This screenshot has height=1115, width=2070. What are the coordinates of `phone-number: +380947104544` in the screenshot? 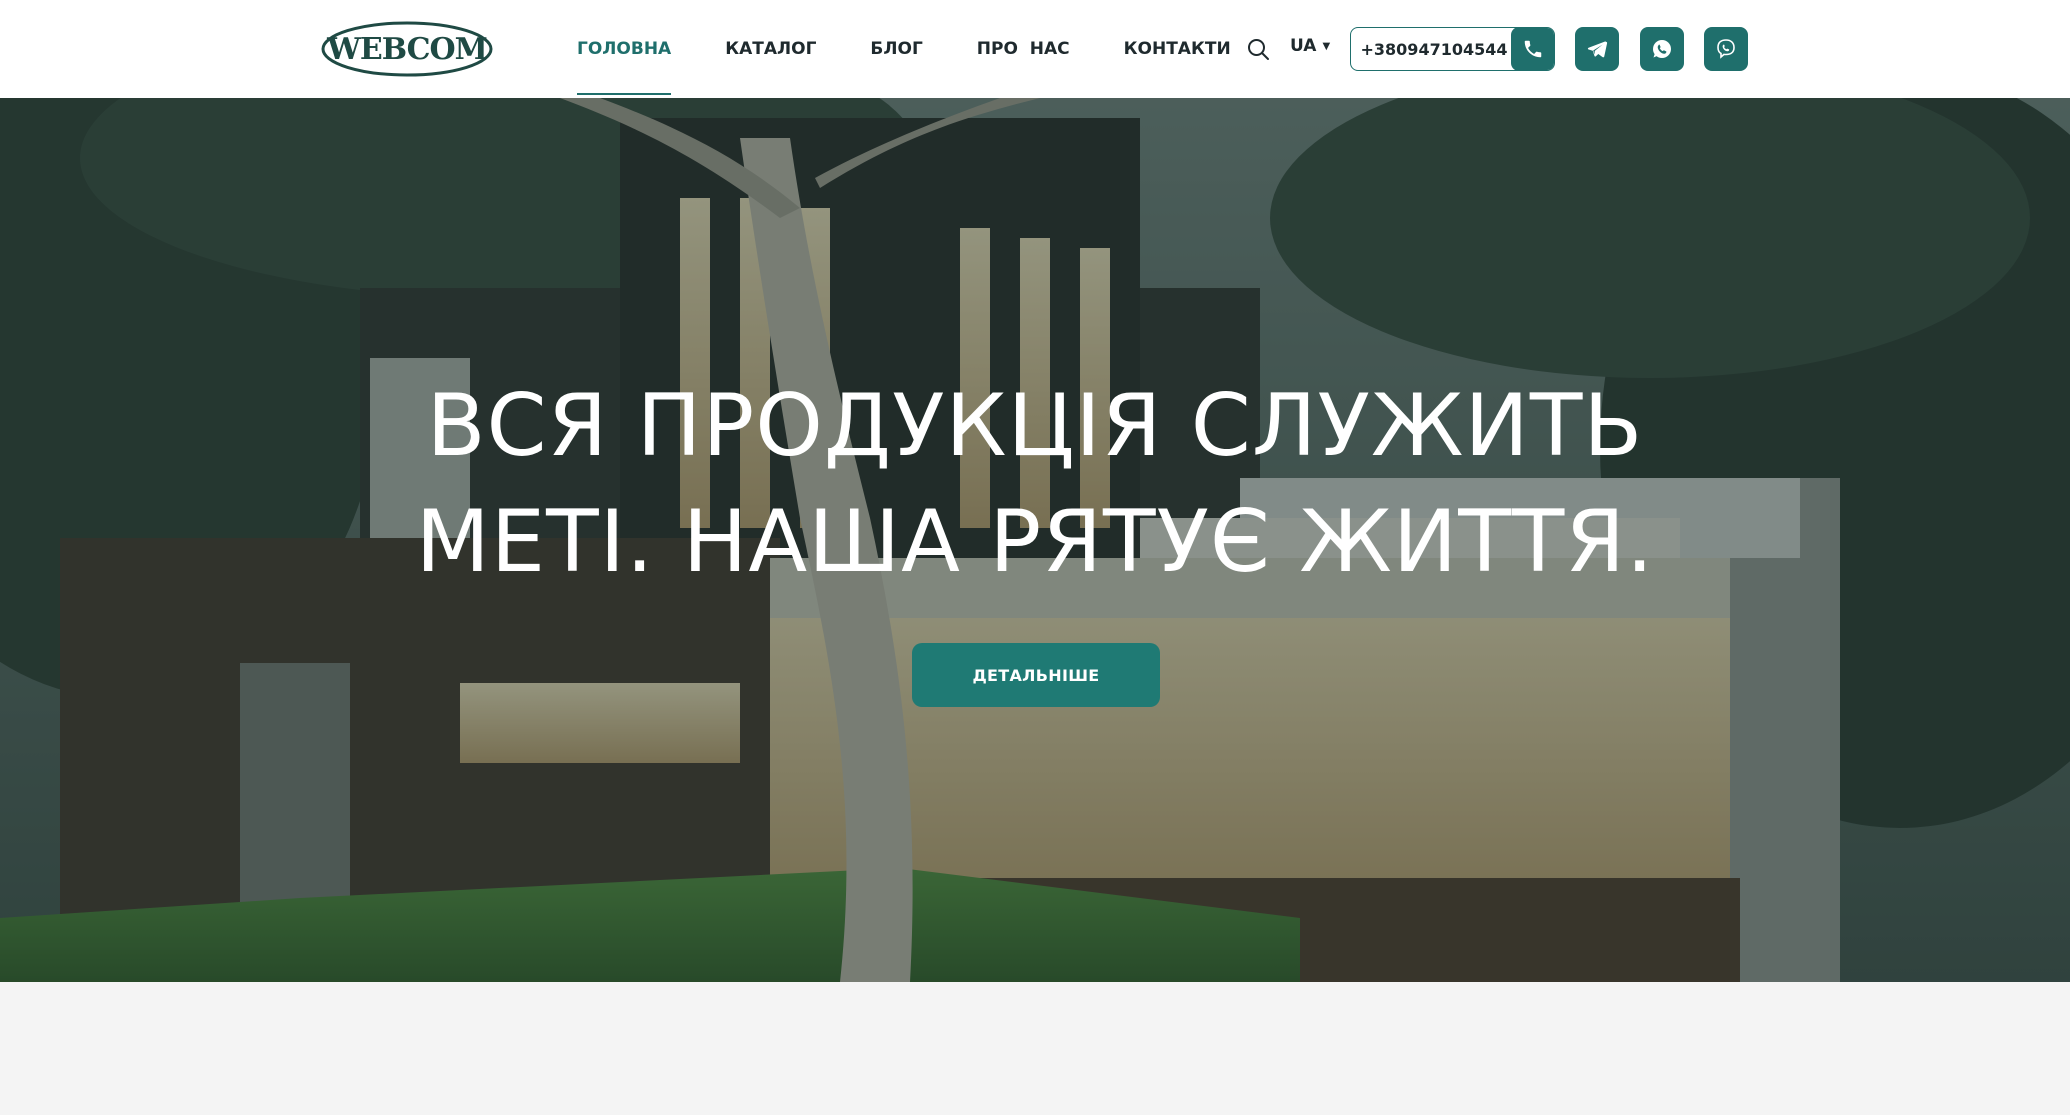 It's located at (1431, 49).